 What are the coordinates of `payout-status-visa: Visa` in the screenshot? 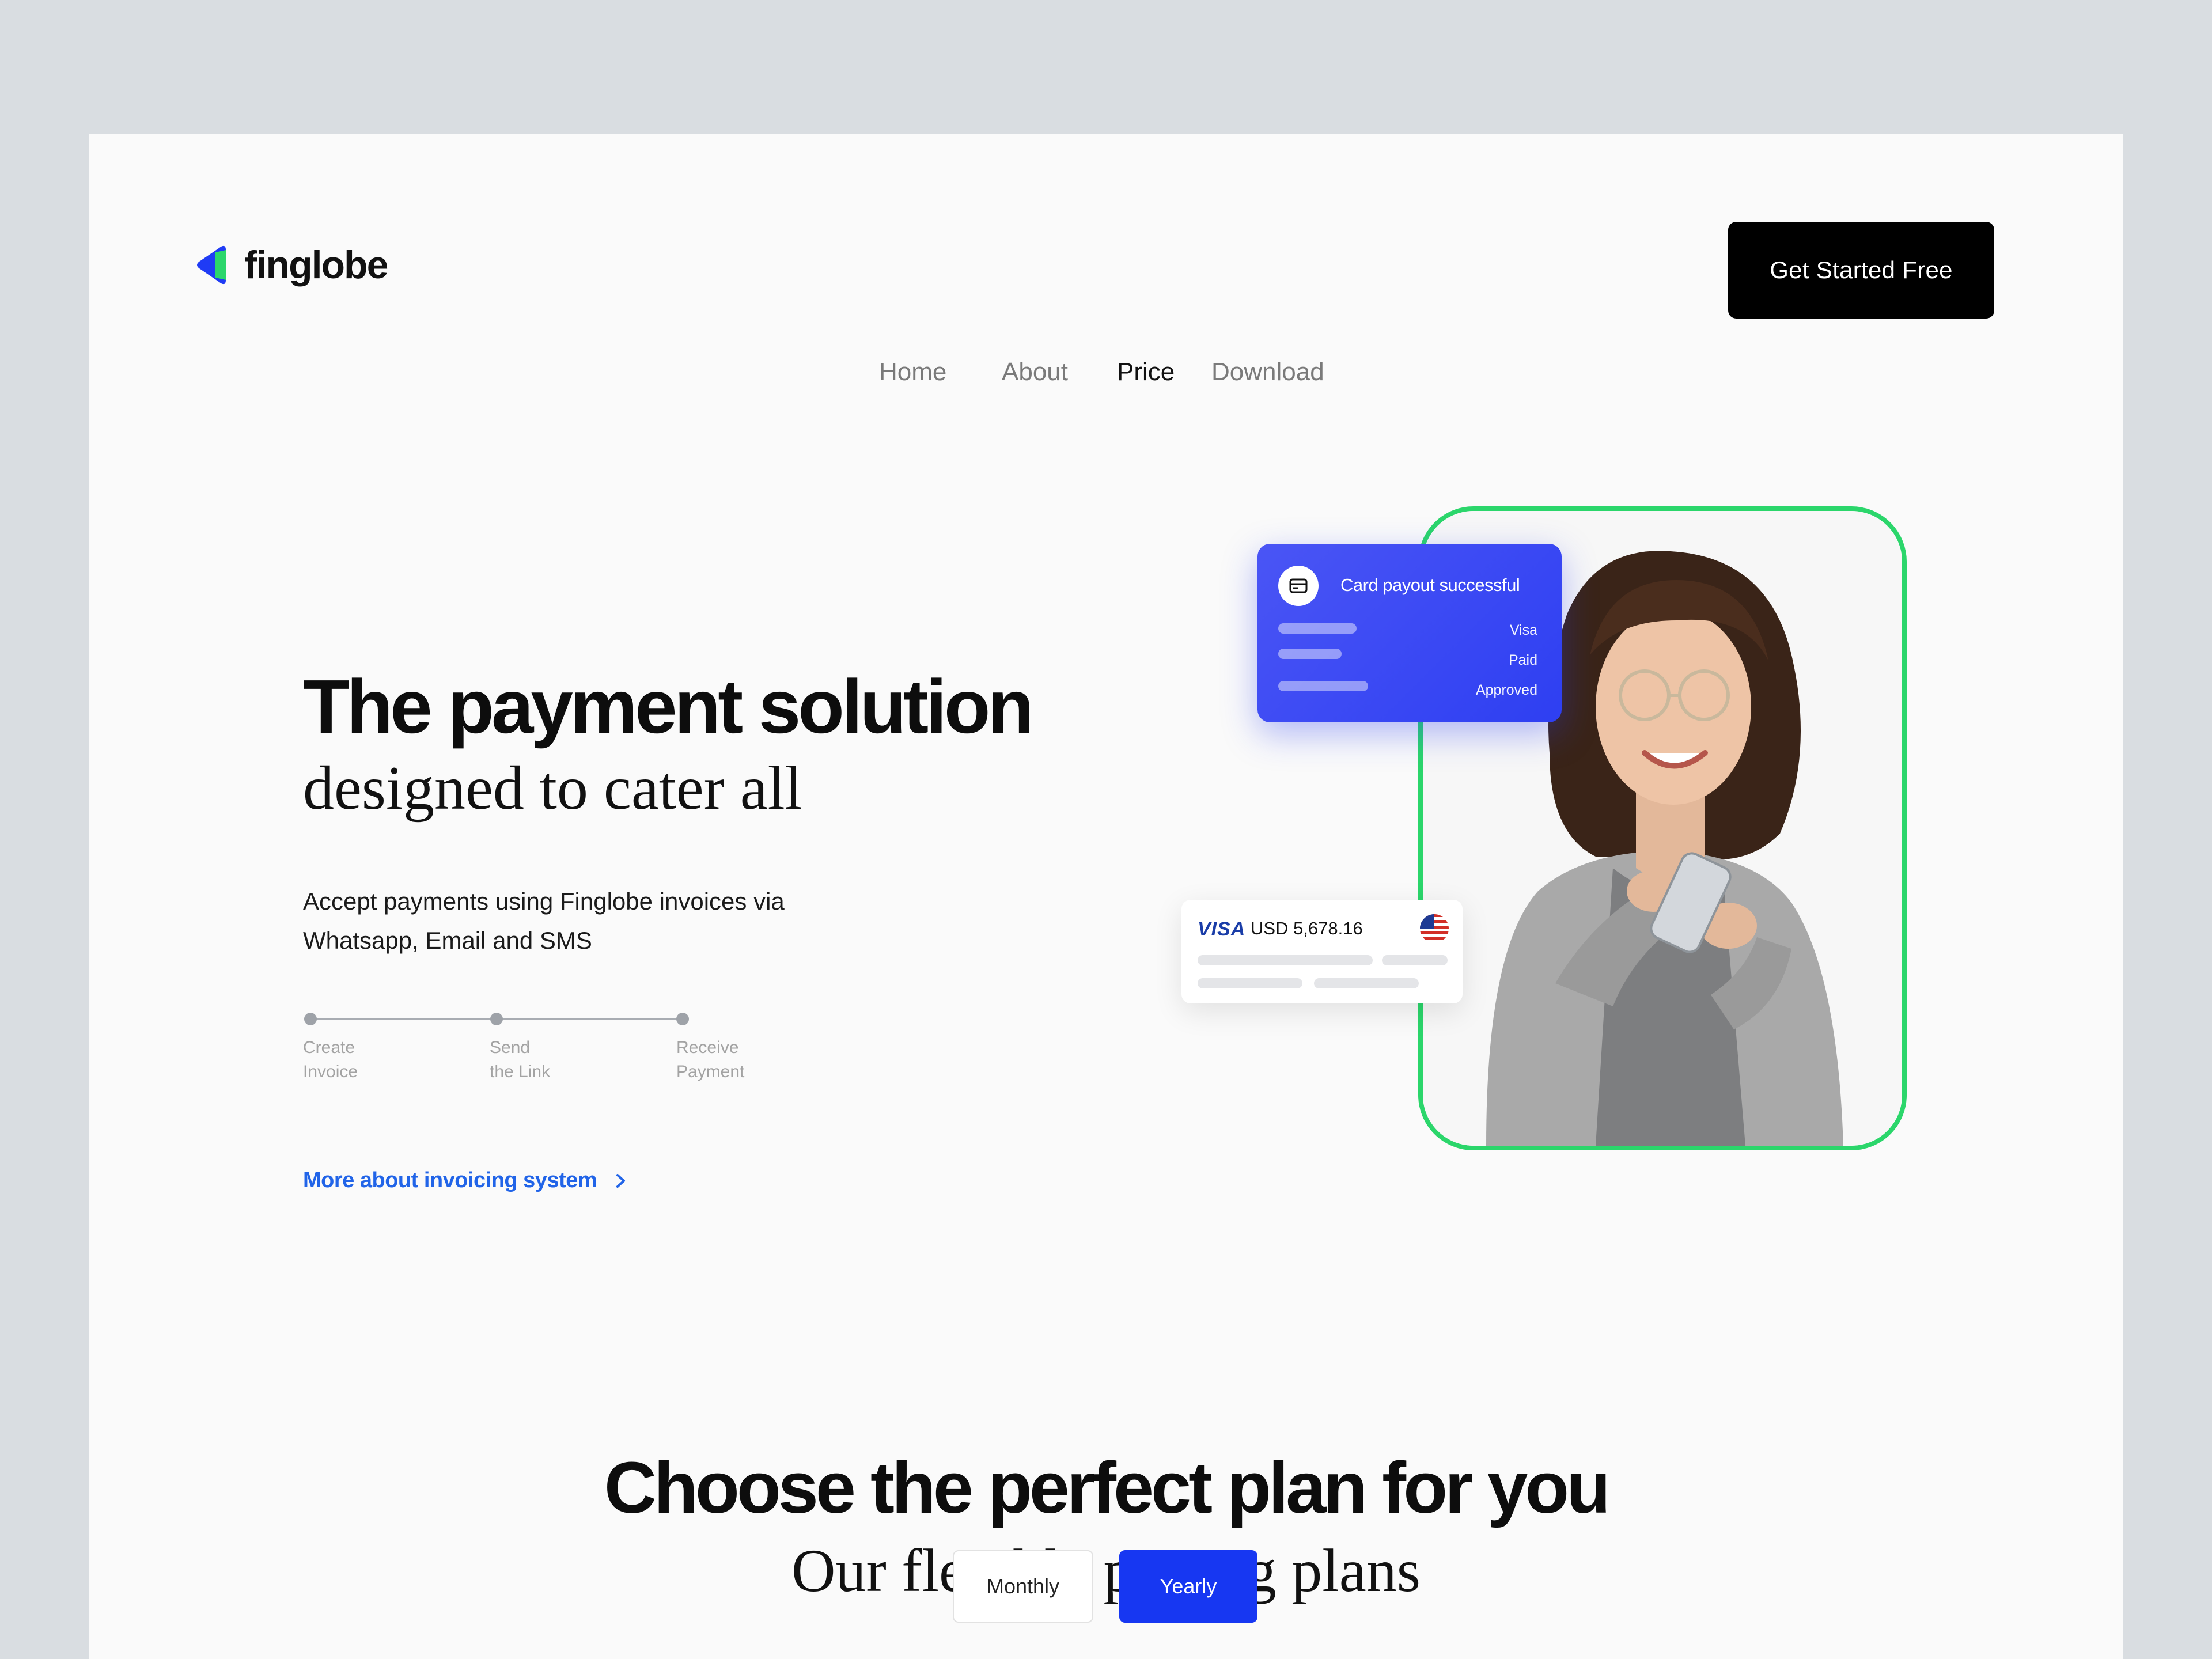 It's located at (1523, 630).